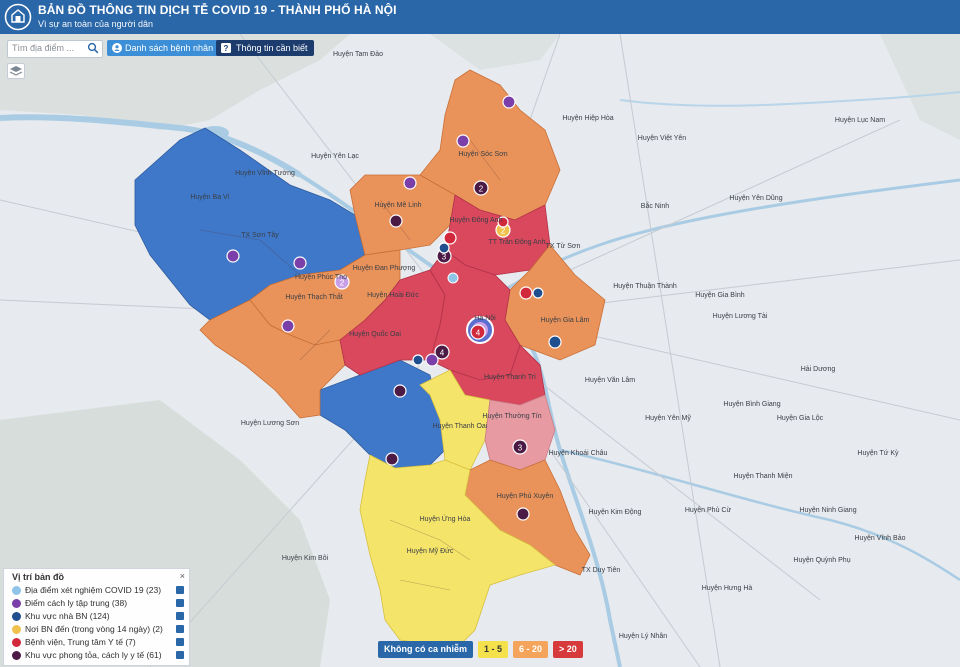 Image resolution: width=960 pixels, height=667 pixels. What do you see at coordinates (476, 220) in the screenshot?
I see `map-label: Huyện Đông Anh` at bounding box center [476, 220].